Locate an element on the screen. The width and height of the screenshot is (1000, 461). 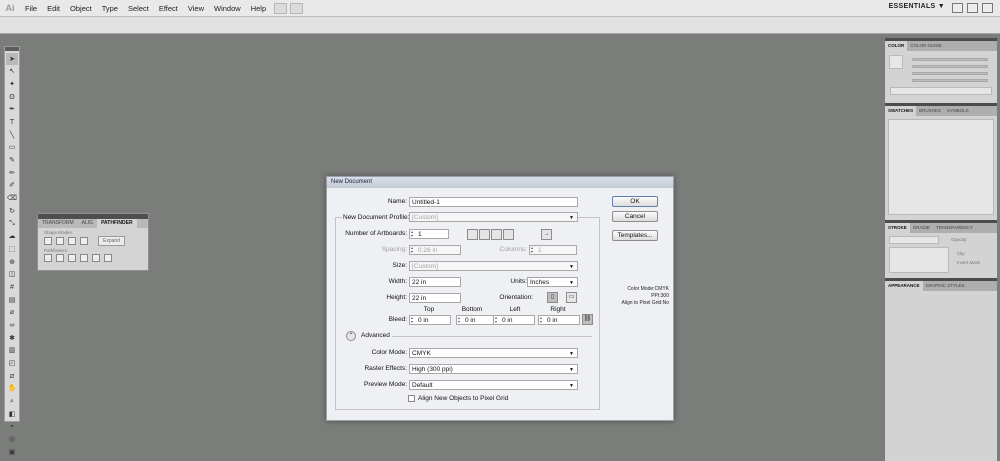
type-tool-icon: T is located at coordinates (12, 122).